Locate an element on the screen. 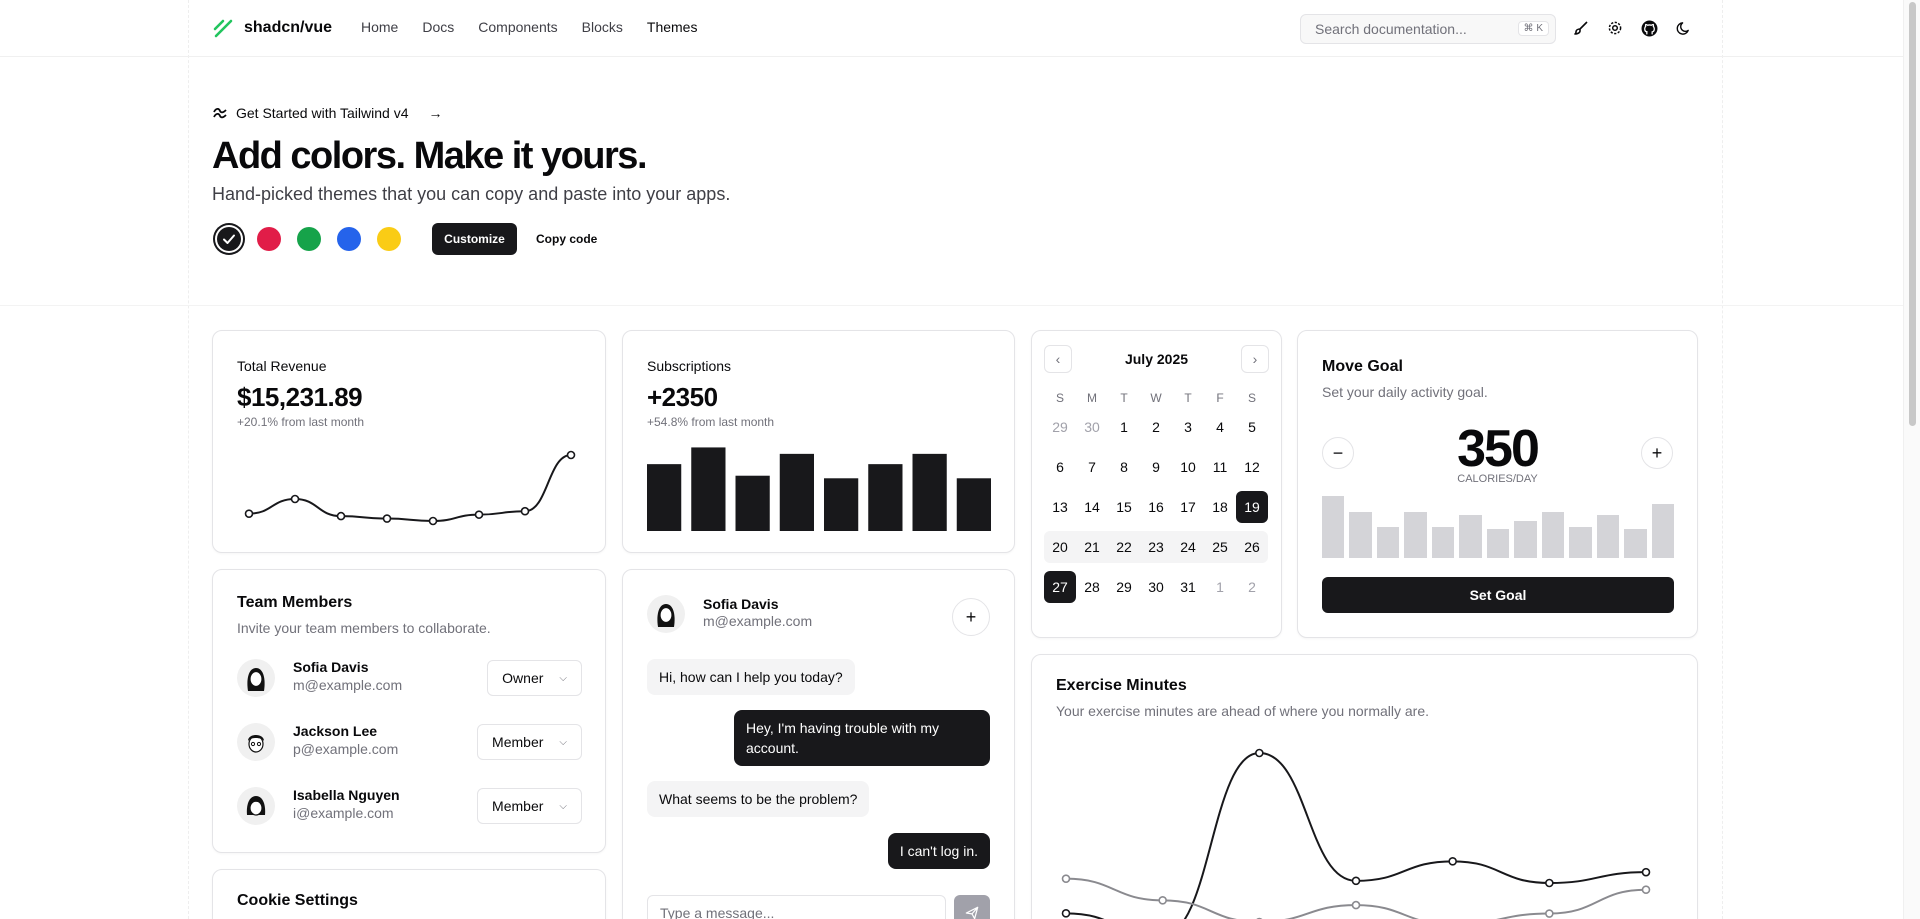 This screenshot has height=919, width=1920. calendar-day: 22 is located at coordinates (1124, 547).